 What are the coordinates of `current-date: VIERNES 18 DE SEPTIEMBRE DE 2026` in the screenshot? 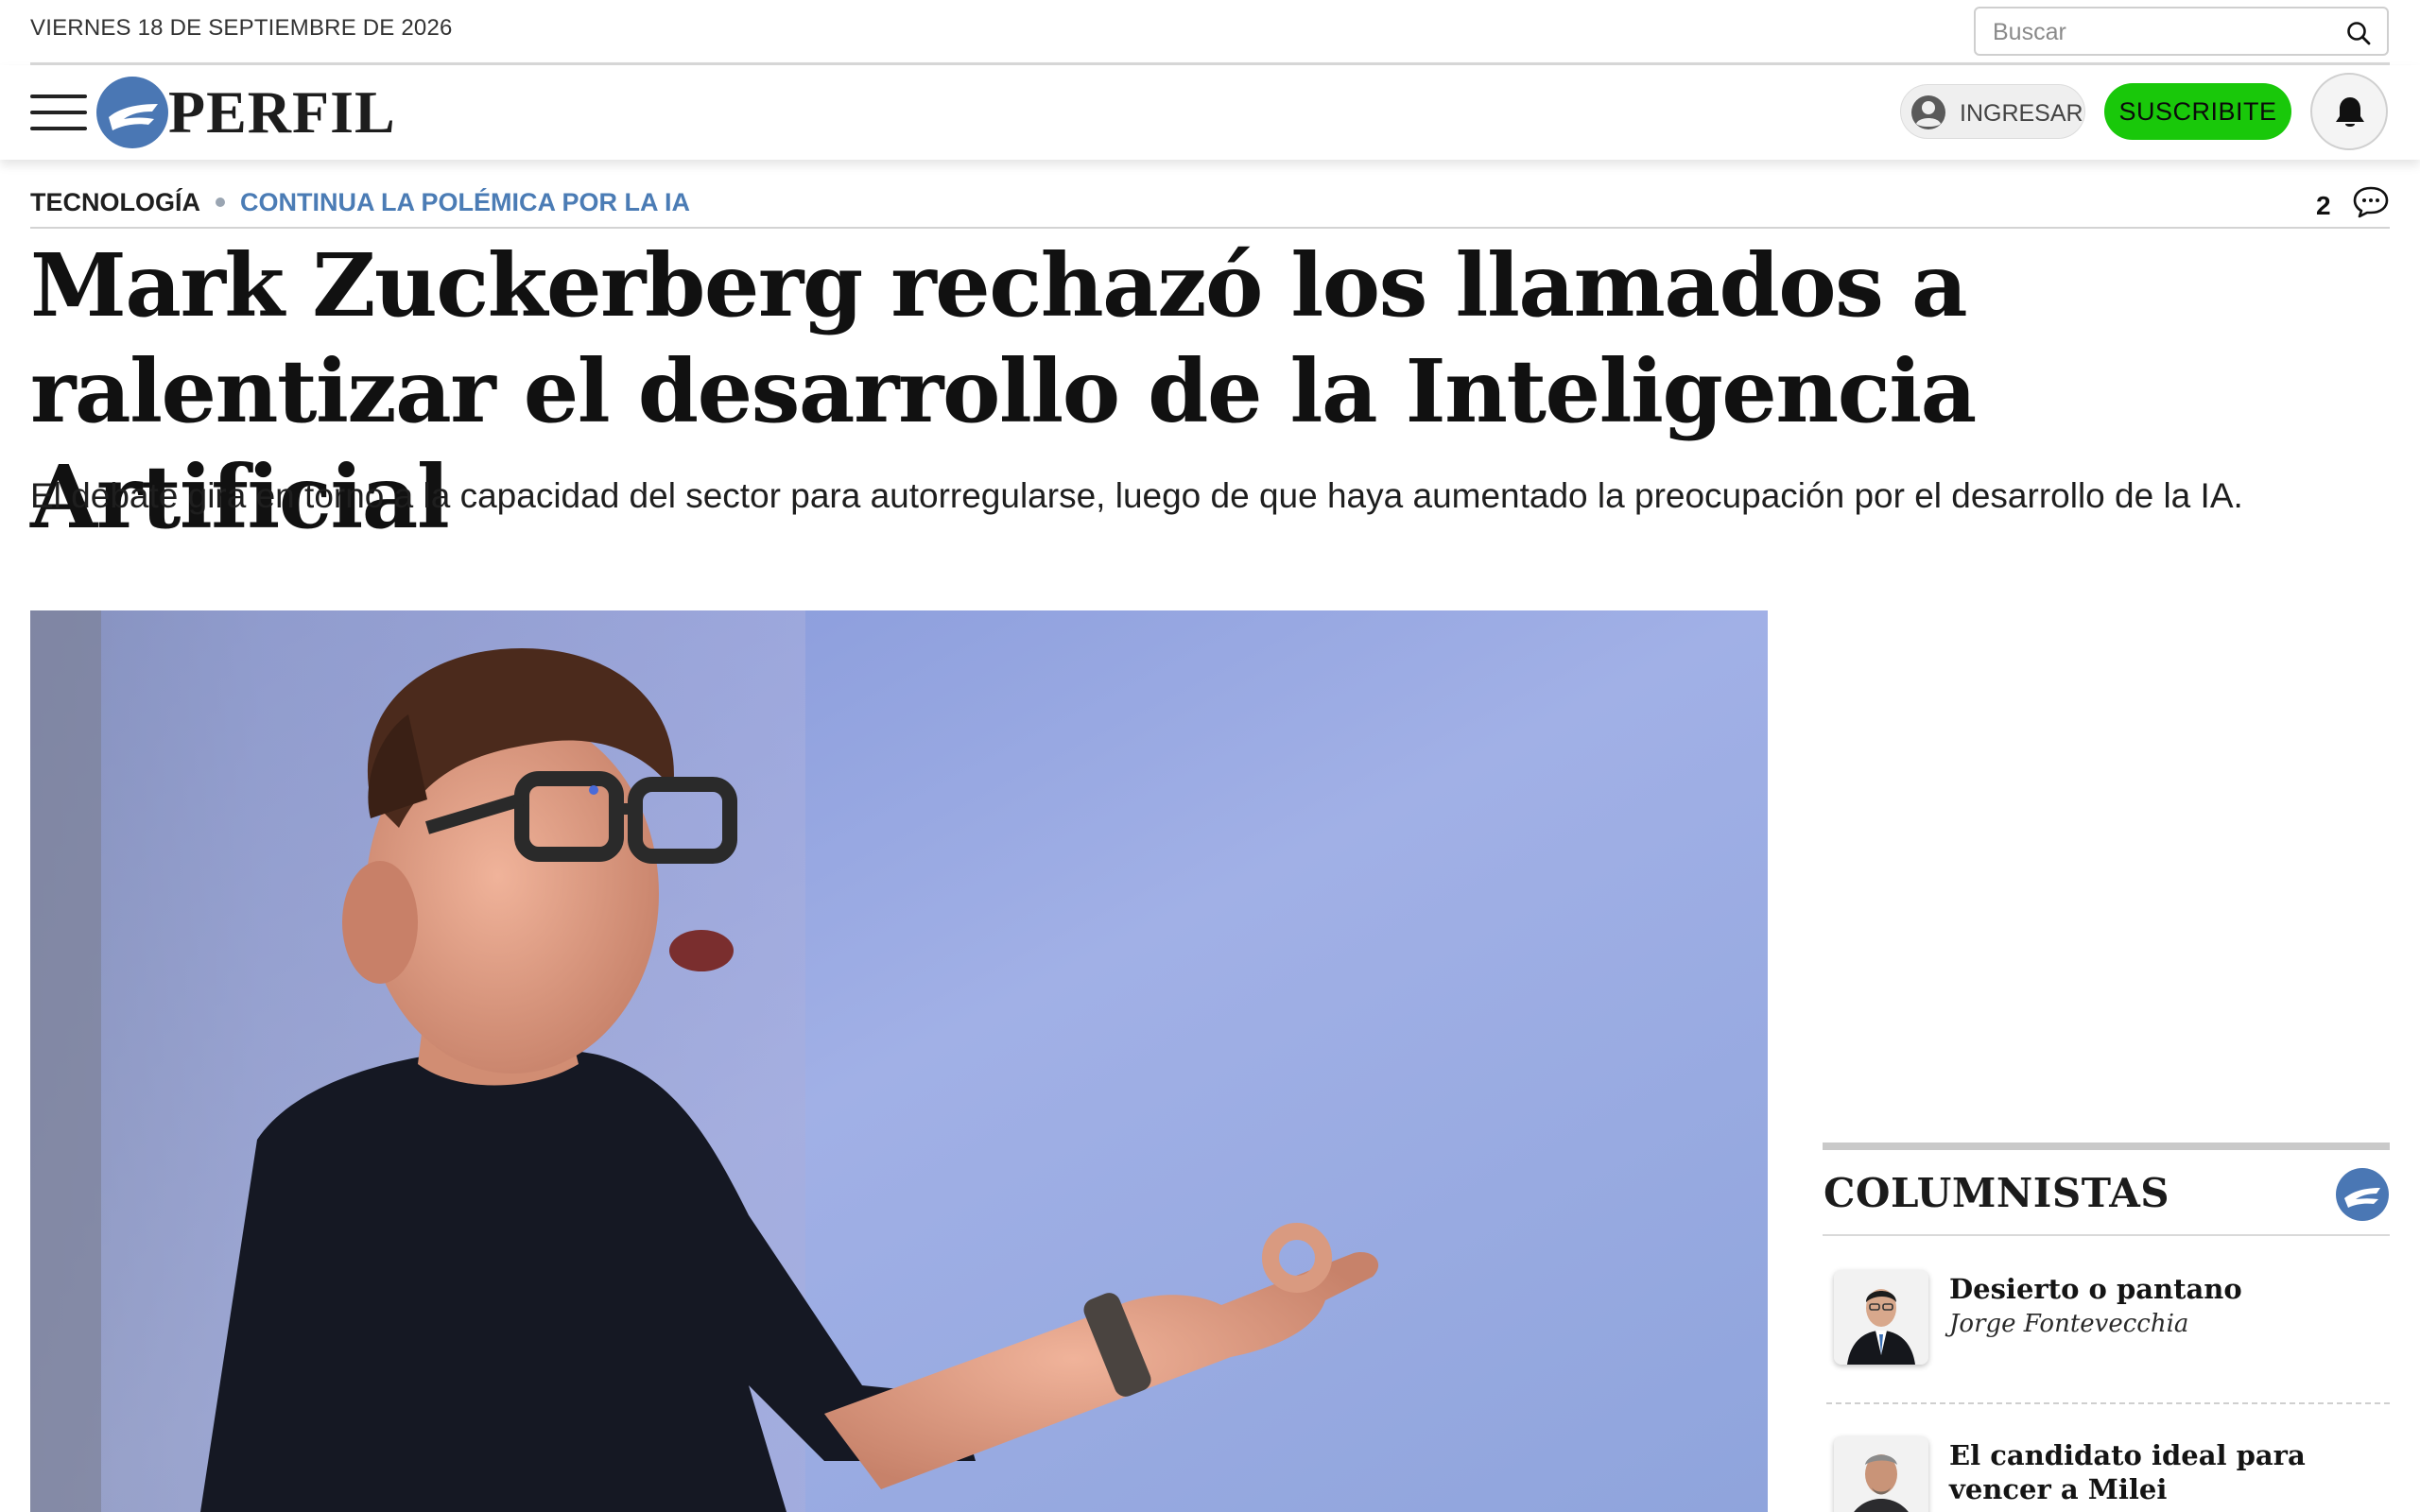 It's located at (242, 28).